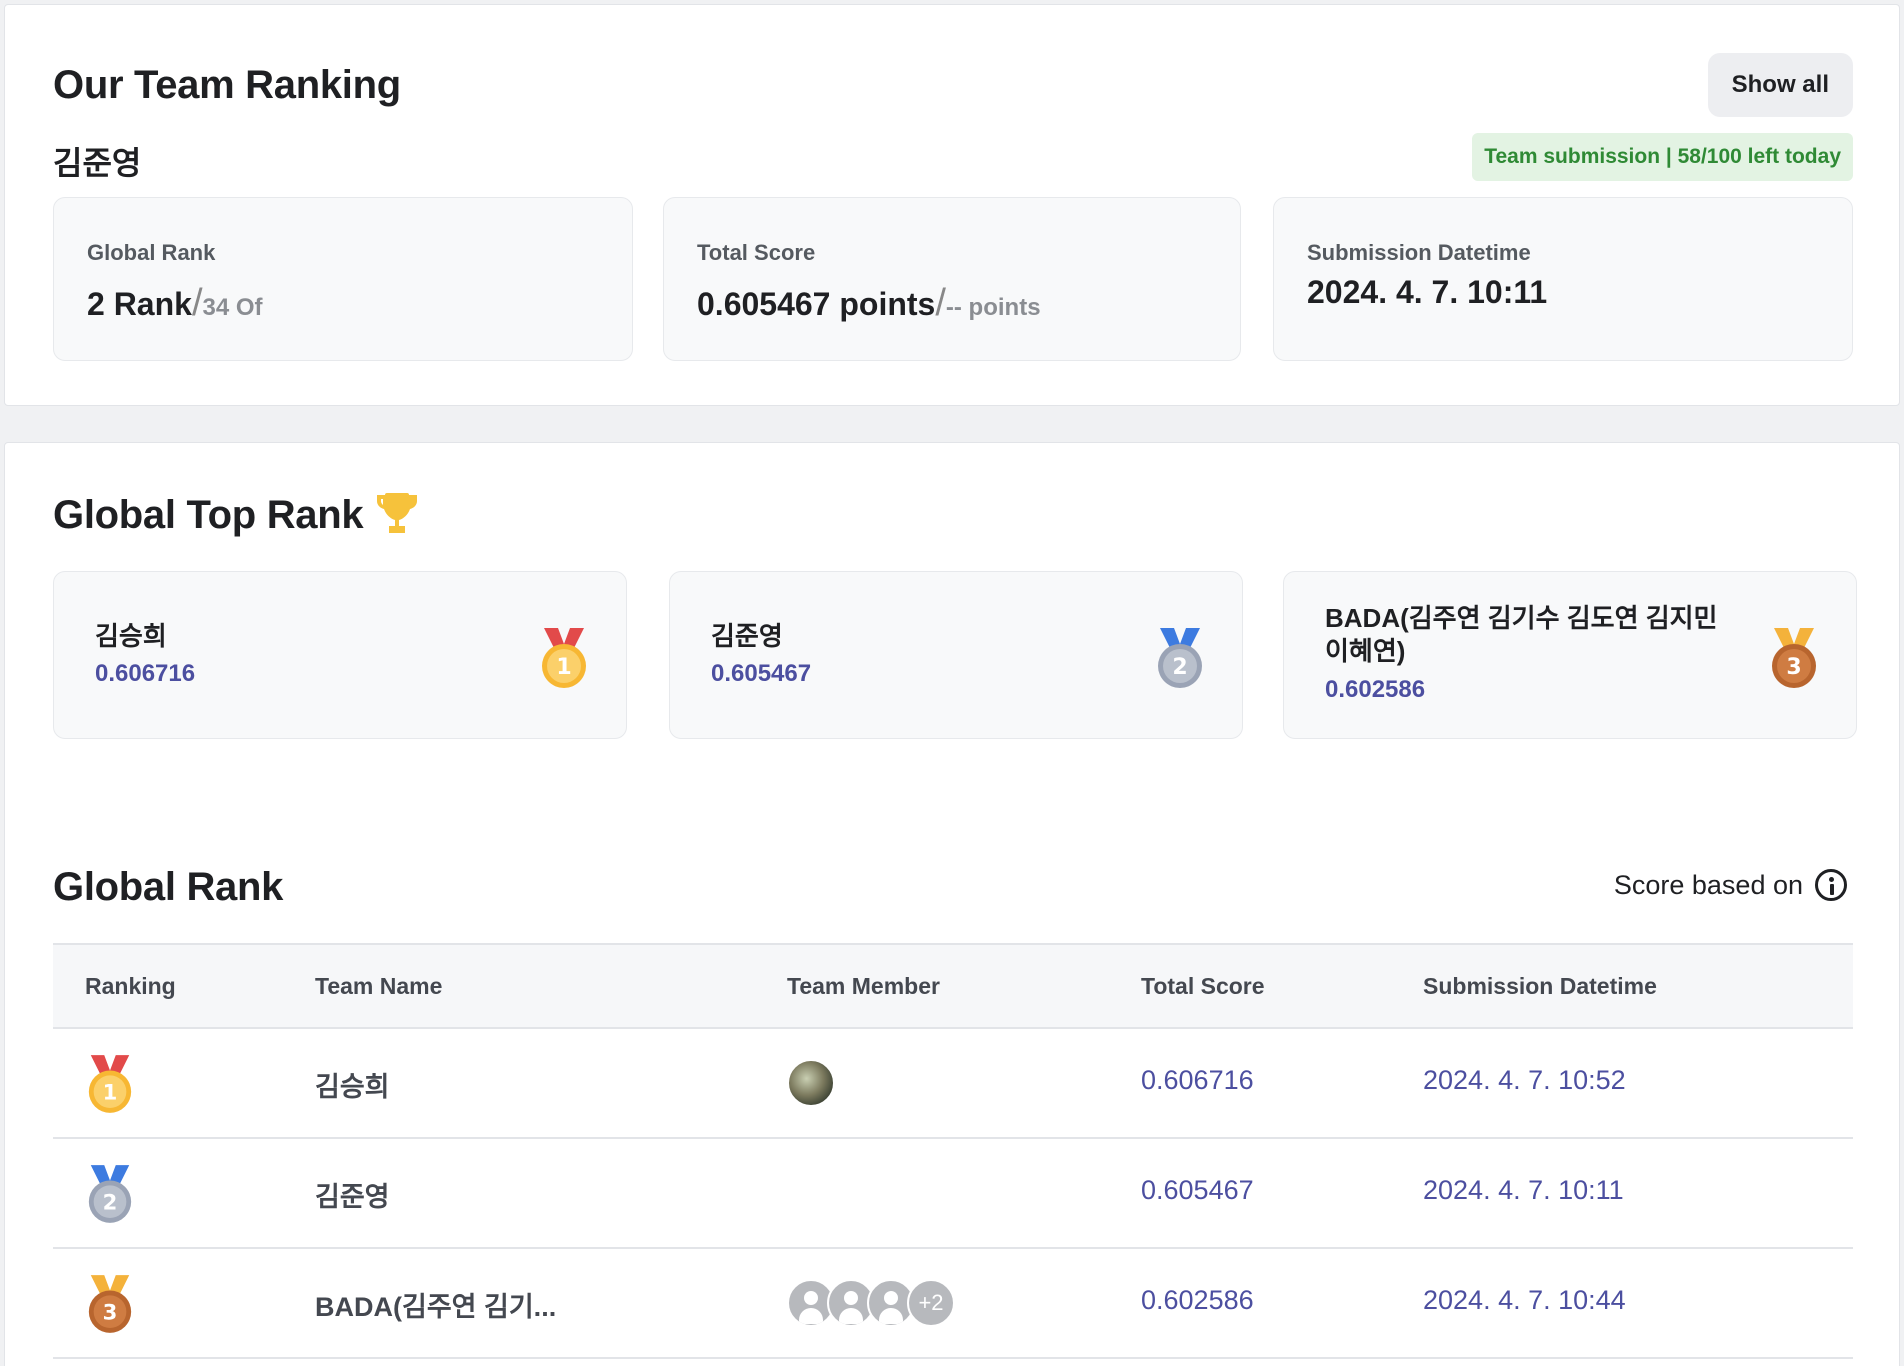 The width and height of the screenshot is (1904, 1366). I want to click on total-score-label: Total Score, so click(756, 252).